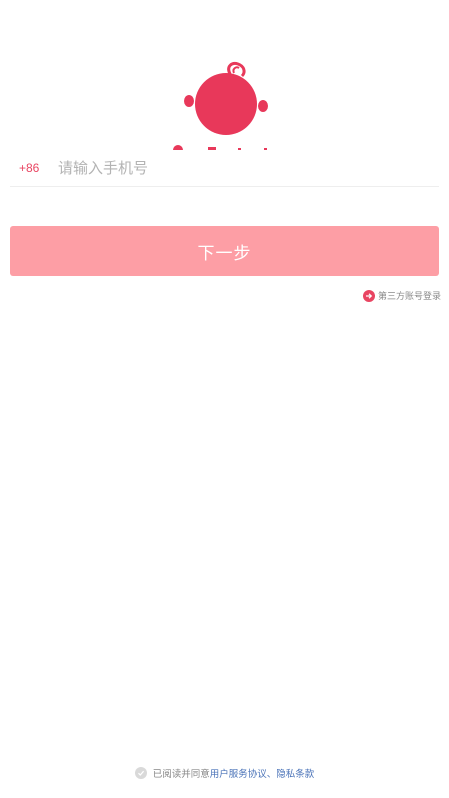 The width and height of the screenshot is (449, 798). I want to click on terms-of-service-link: 用户服务协议, so click(238, 773).